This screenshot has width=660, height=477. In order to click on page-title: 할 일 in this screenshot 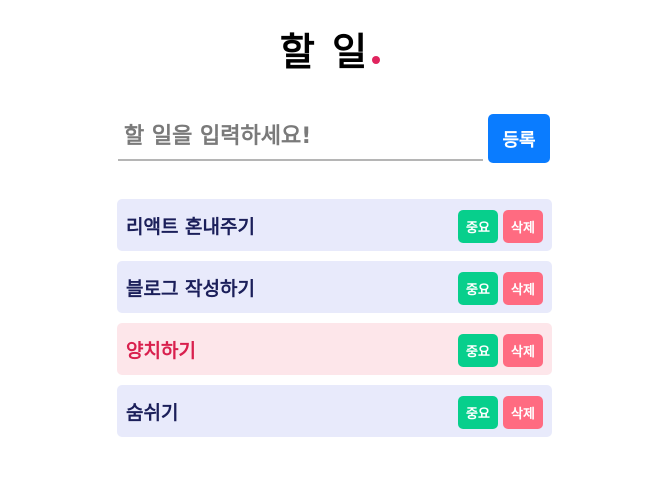, I will do `click(330, 52)`.